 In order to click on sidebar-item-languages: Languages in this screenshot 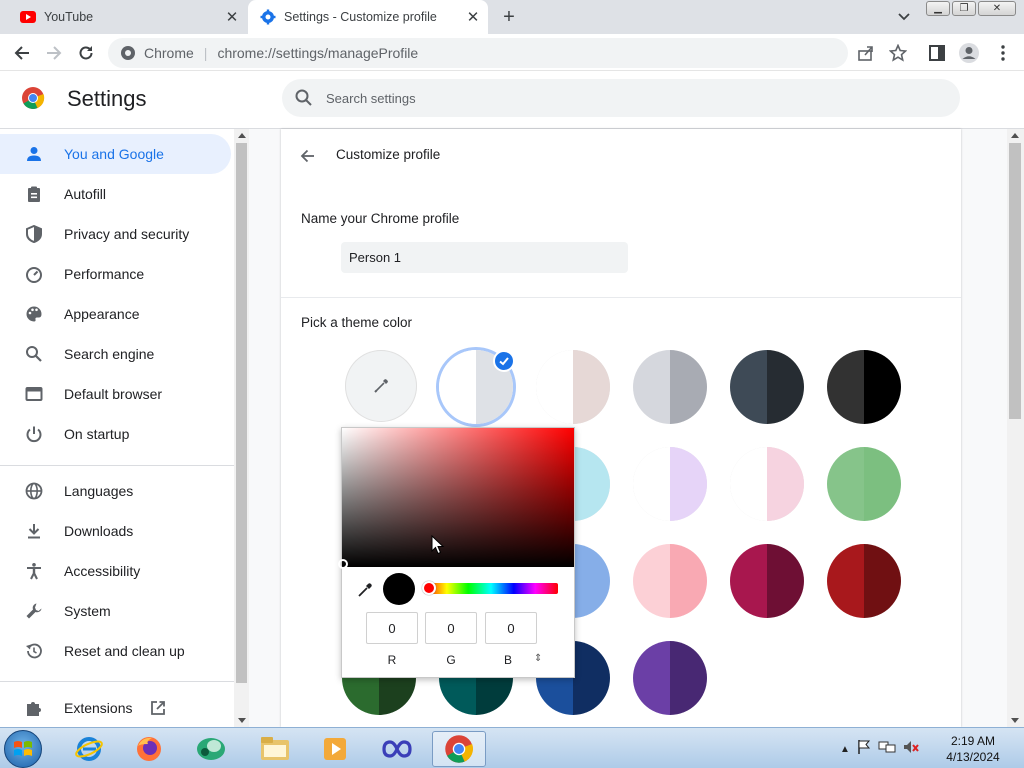, I will do `click(115, 491)`.